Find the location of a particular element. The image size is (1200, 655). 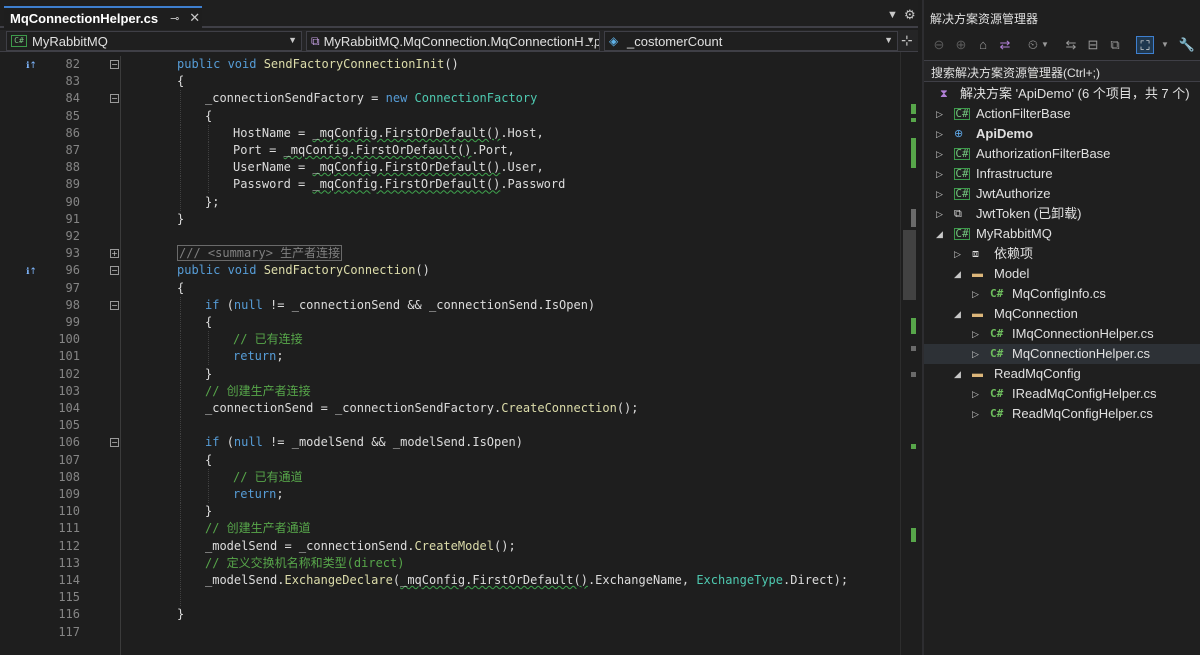

code-line: 85 { is located at coordinates (450, 116).